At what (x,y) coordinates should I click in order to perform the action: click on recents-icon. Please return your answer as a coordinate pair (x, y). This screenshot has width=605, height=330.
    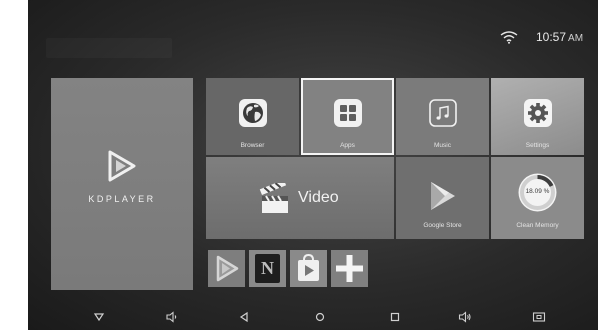
    Looking at the image, I should click on (395, 317).